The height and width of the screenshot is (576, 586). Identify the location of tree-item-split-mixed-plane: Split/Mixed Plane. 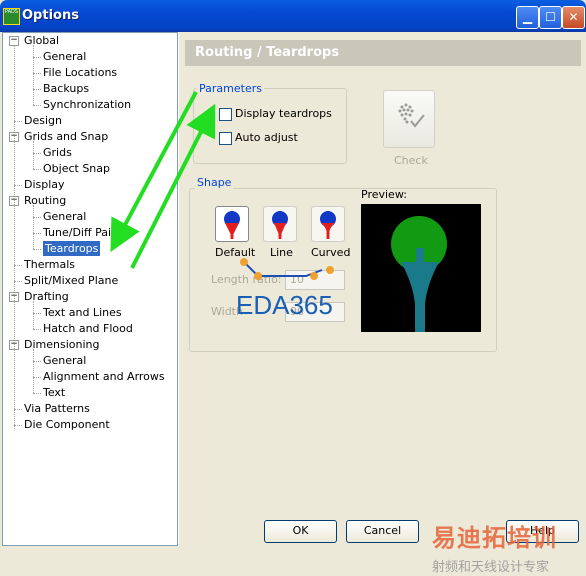
(71, 280).